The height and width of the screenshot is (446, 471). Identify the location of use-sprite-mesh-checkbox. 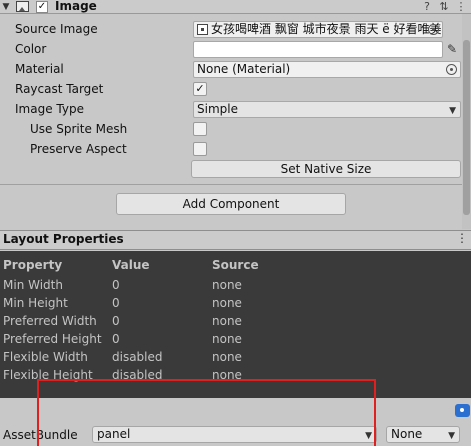
(200, 129).